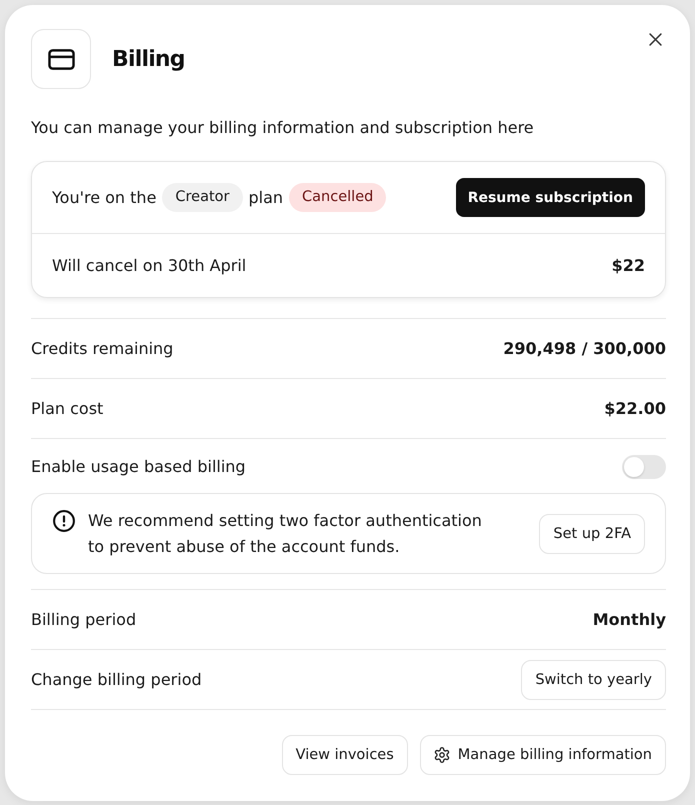  What do you see at coordinates (148, 59) in the screenshot?
I see `dialog-title: Billing` at bounding box center [148, 59].